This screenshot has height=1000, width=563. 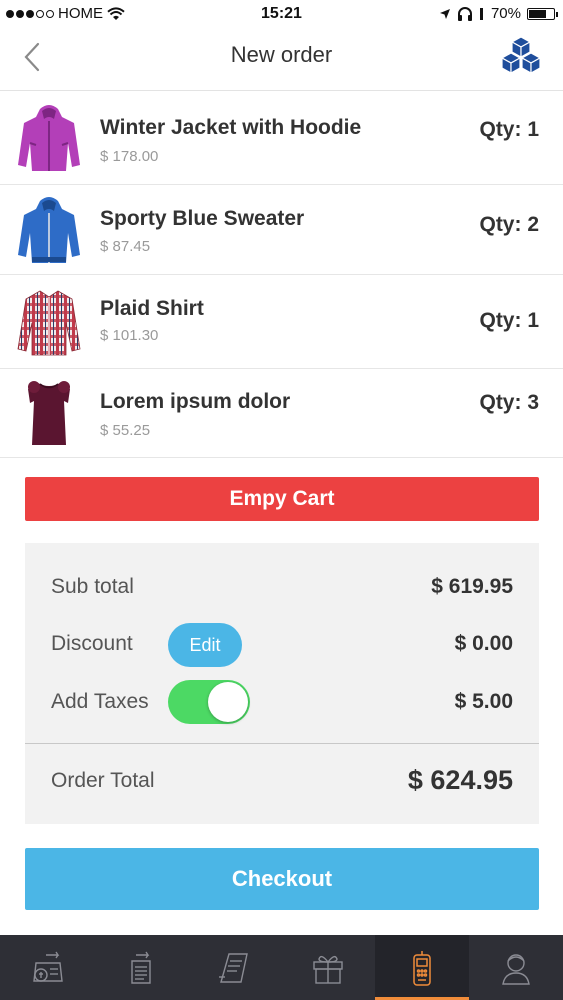 What do you see at coordinates (129, 156) in the screenshot?
I see `item-price: $ 178.00` at bounding box center [129, 156].